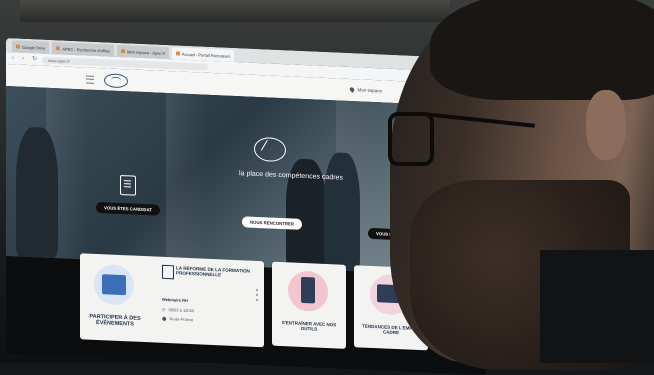  I want to click on events-title: PARTICIPER À DES ÉVÉNEMENTS, so click(115, 320).